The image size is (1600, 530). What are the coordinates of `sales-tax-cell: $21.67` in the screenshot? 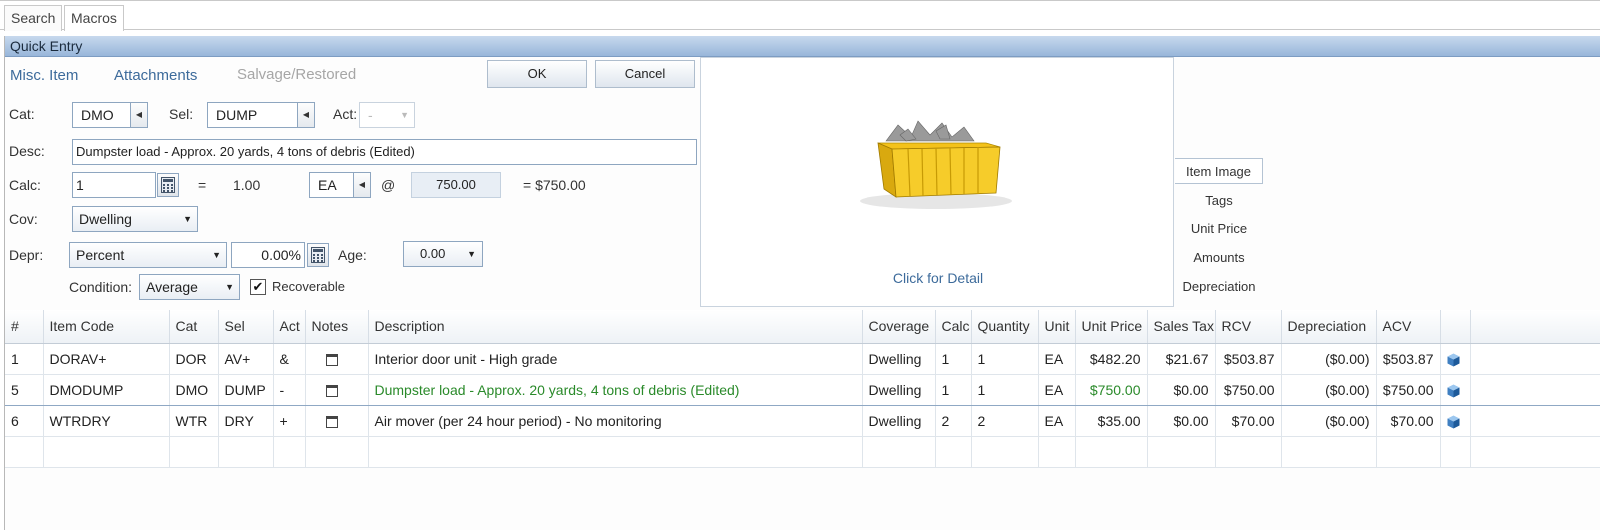 It's located at (1181, 359).